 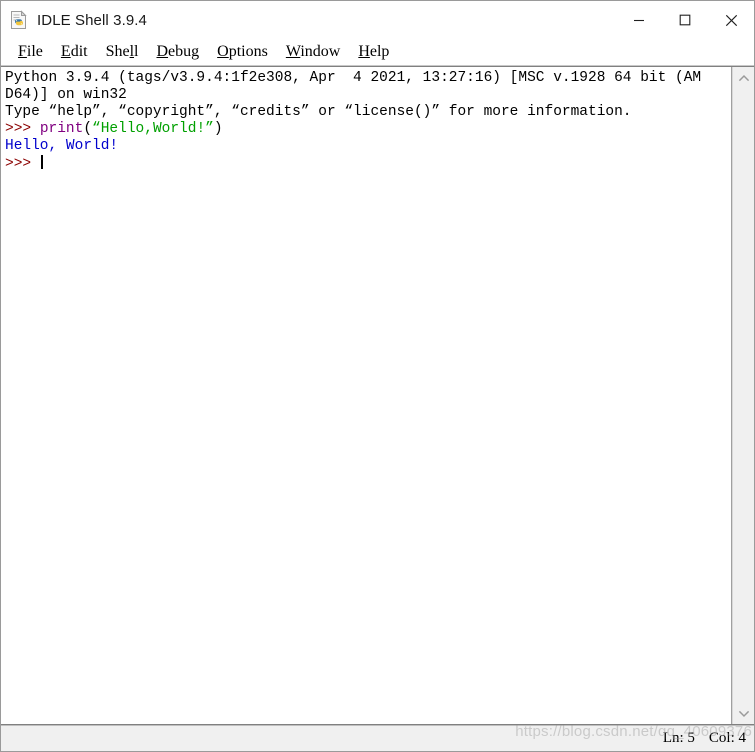 What do you see at coordinates (744, 713) in the screenshot?
I see `chevron-down-icon` at bounding box center [744, 713].